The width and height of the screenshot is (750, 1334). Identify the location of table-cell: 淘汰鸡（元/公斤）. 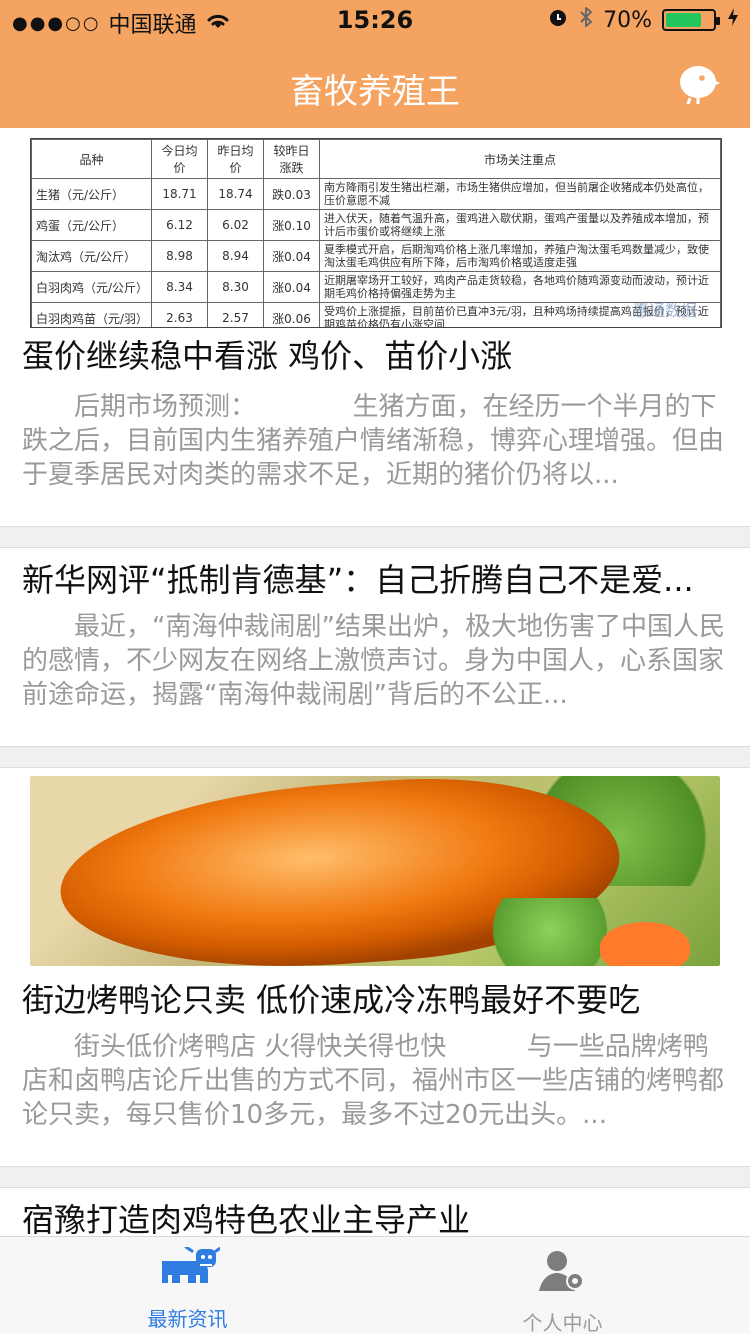
(91, 256).